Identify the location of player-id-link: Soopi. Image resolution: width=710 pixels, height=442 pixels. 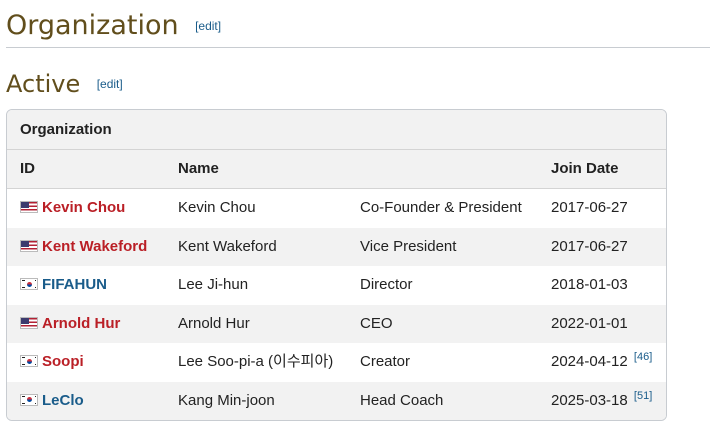
(63, 361).